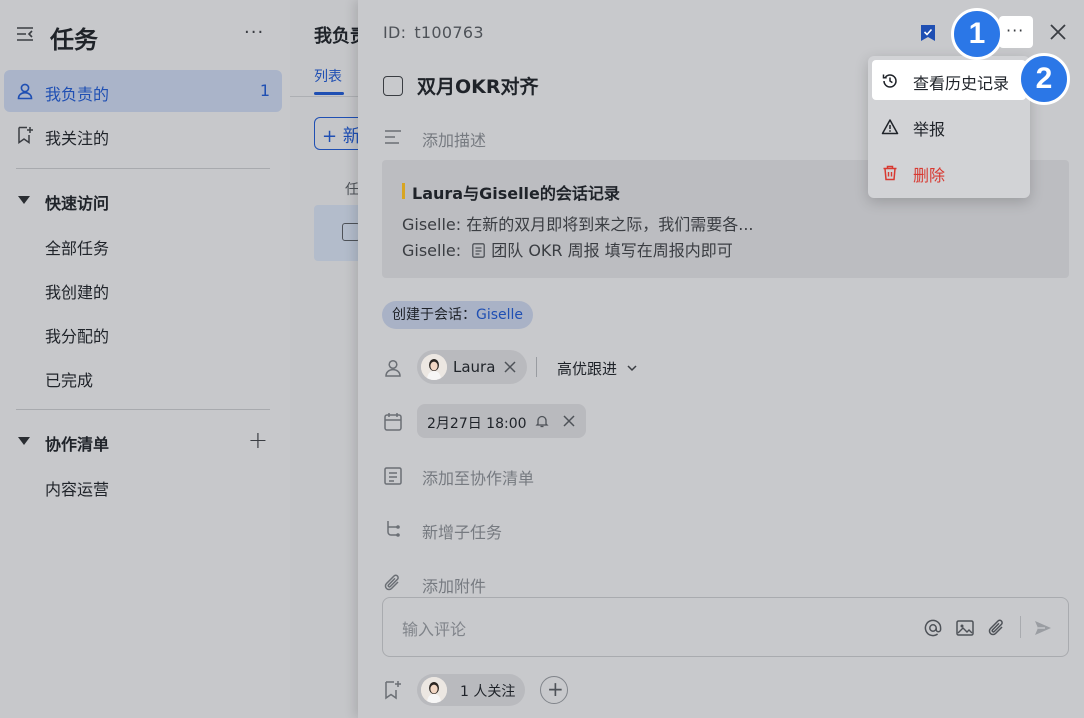 The width and height of the screenshot is (1084, 718). I want to click on description-input: 添加描述, so click(454, 139).